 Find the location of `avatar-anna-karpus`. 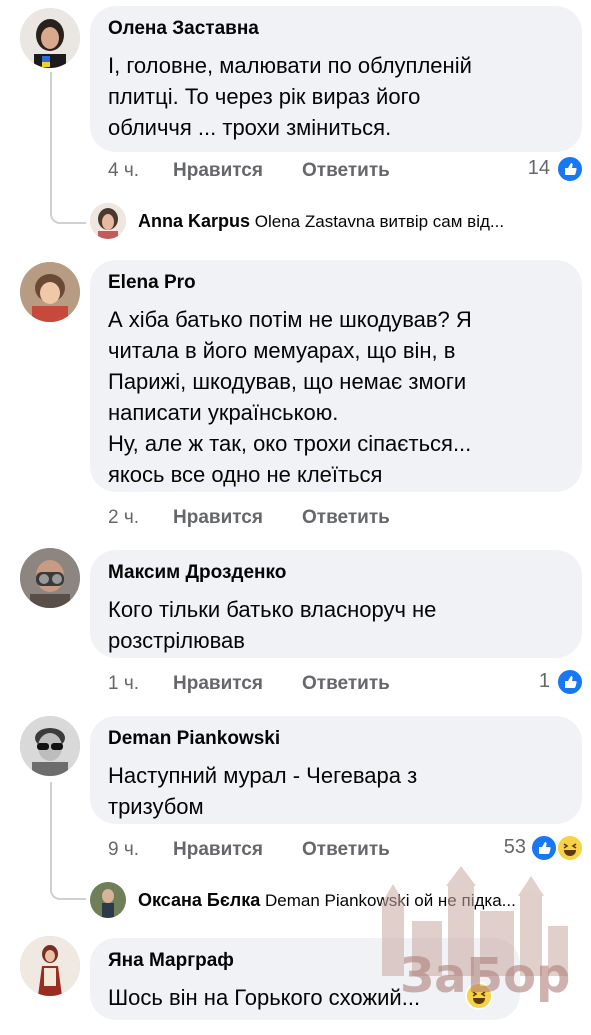

avatar-anna-karpus is located at coordinates (108, 221).